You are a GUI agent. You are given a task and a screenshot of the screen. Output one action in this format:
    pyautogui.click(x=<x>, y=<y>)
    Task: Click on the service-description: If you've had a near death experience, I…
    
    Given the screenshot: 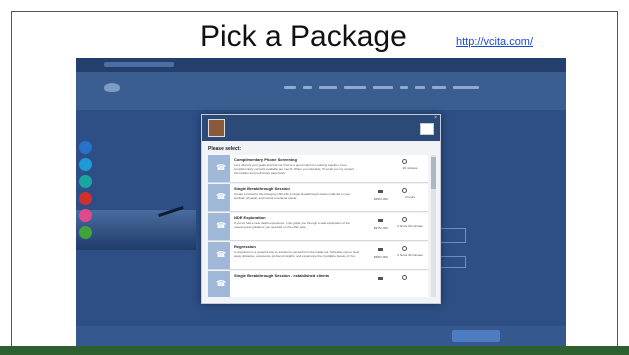 What is the action you would take?
    pyautogui.click(x=292, y=225)
    